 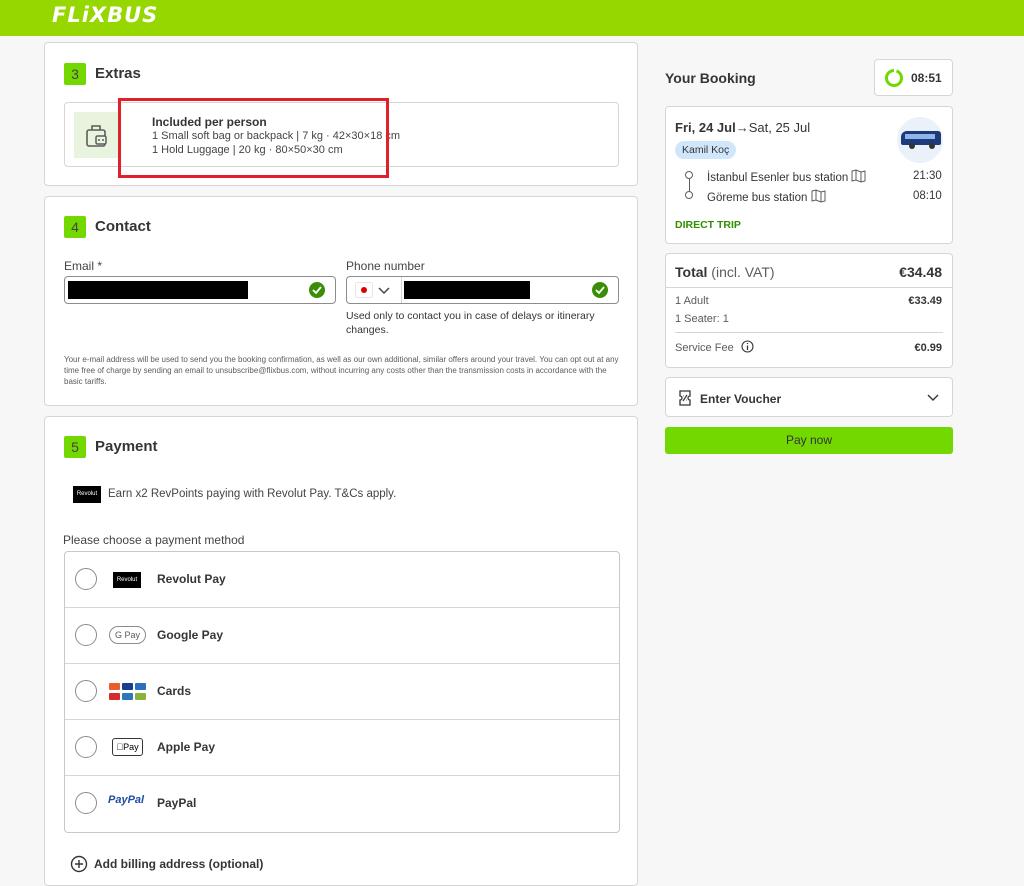 What do you see at coordinates (177, 803) in the screenshot?
I see `paypal-label: PayPal` at bounding box center [177, 803].